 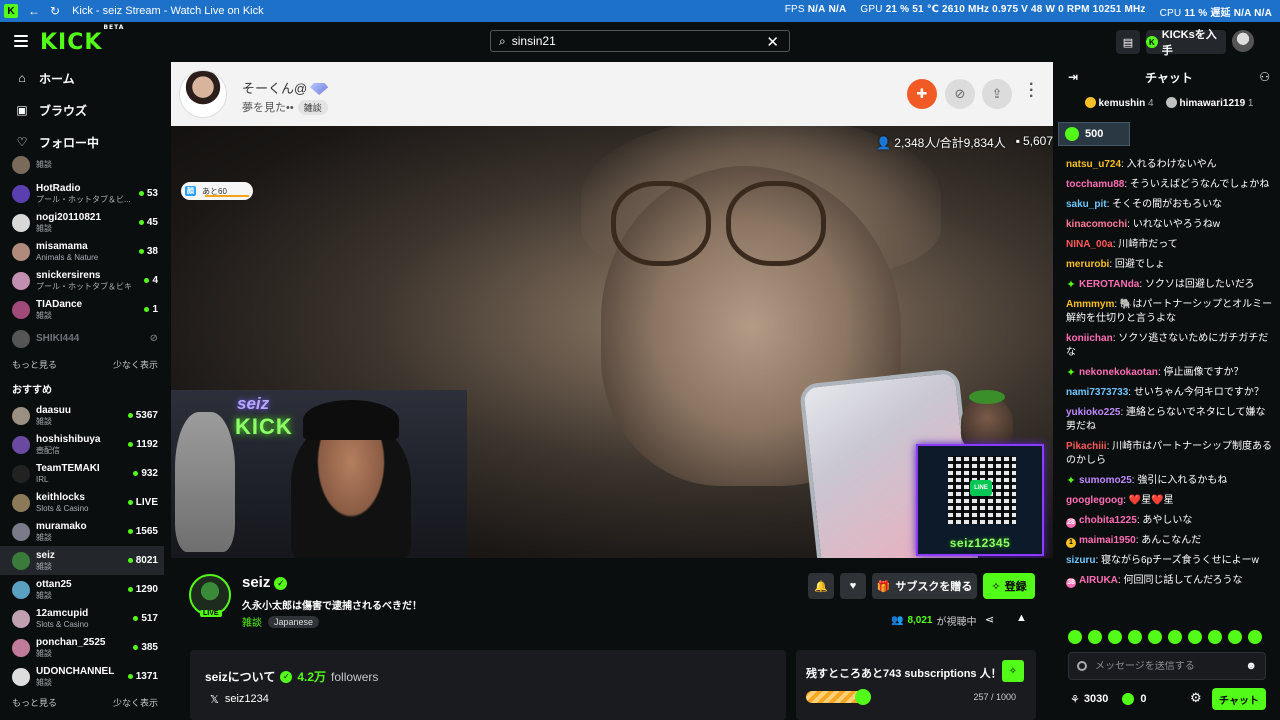 I want to click on chat-input, so click(x=1165, y=666).